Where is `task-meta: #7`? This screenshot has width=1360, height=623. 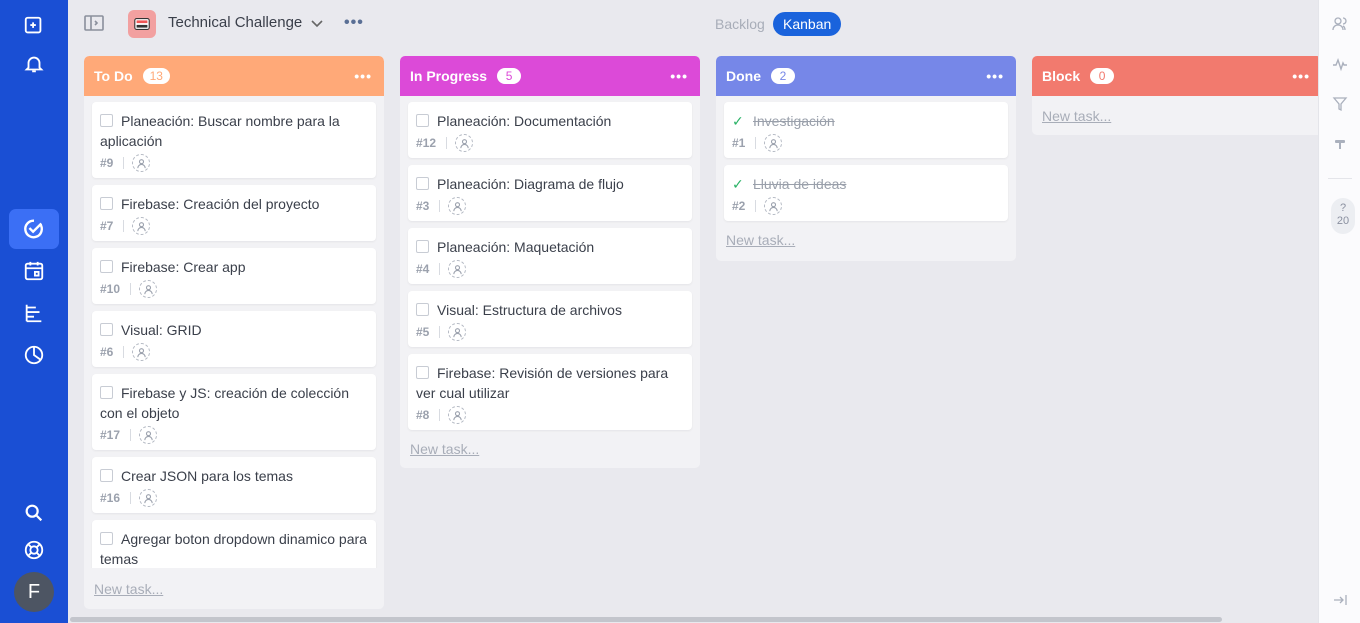
task-meta: #7 is located at coordinates (234, 226).